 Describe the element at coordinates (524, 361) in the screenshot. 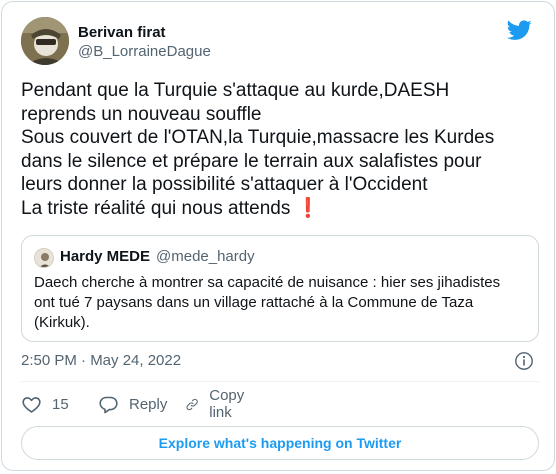

I see `info-icon` at that location.